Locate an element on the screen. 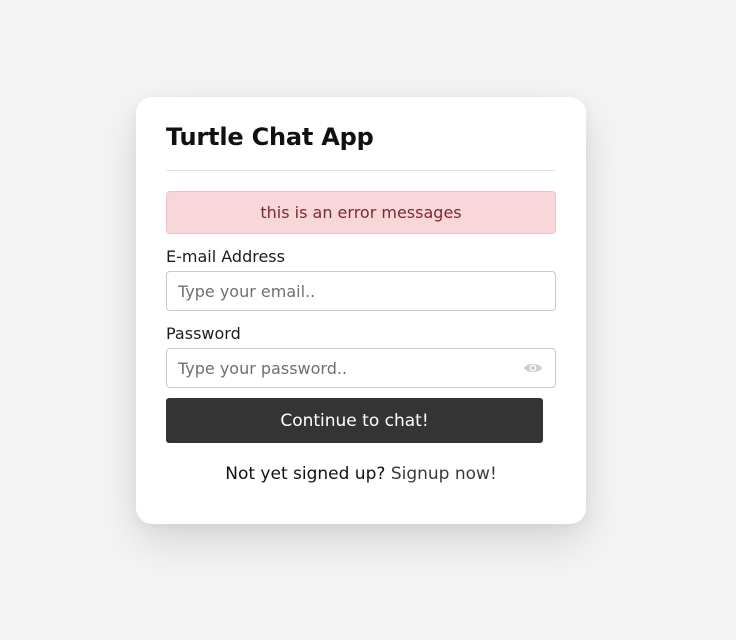 The image size is (736, 640). password-label: Password is located at coordinates (203, 333).